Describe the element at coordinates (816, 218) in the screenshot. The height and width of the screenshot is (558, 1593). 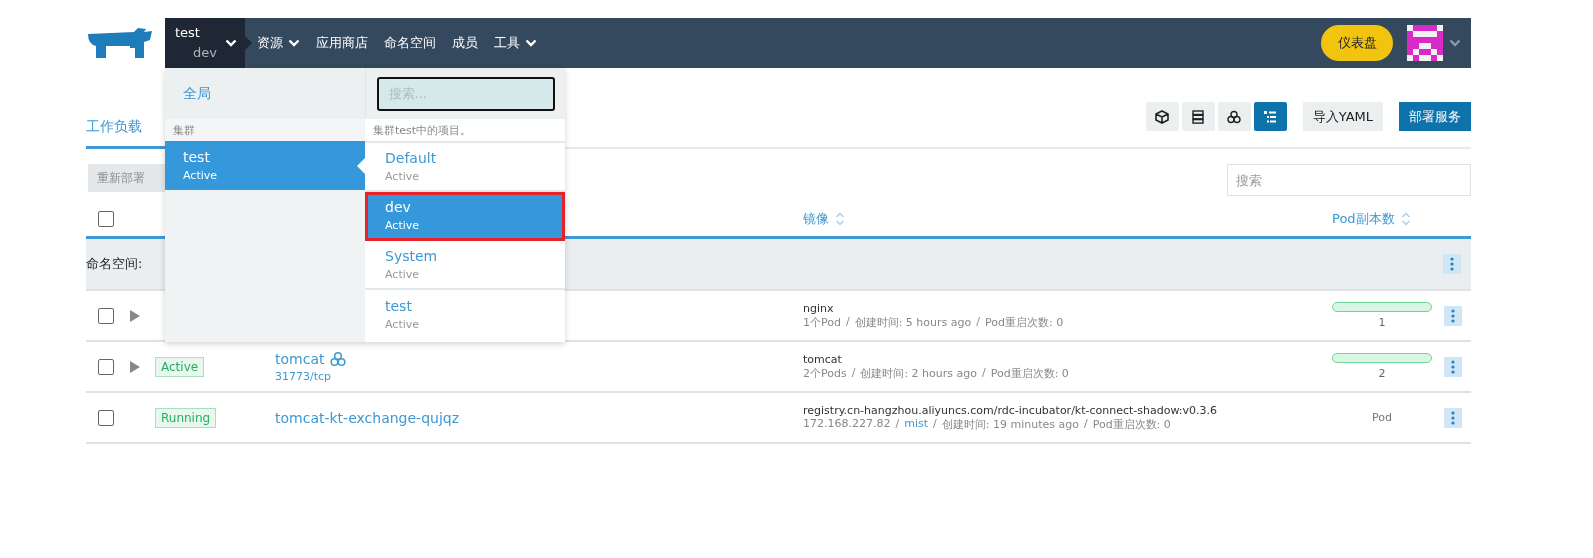
I see `column-header: 镜像` at that location.